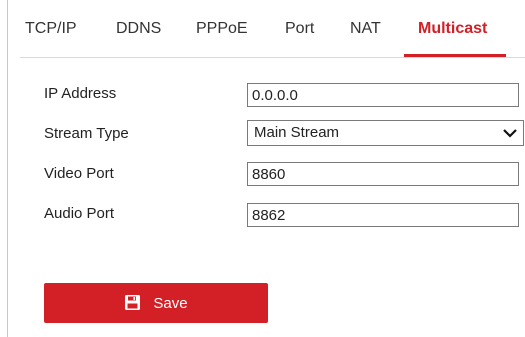  Describe the element at coordinates (51, 29) in the screenshot. I see `tab-tcpip: TCP/IP` at that location.